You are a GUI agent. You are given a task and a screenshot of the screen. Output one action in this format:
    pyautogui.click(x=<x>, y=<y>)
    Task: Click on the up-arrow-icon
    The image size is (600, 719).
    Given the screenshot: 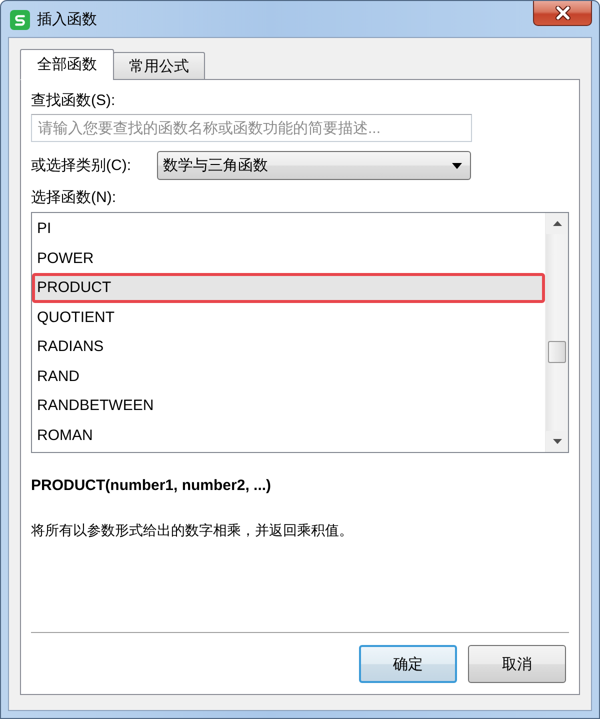 What is the action you would take?
    pyautogui.click(x=557, y=223)
    